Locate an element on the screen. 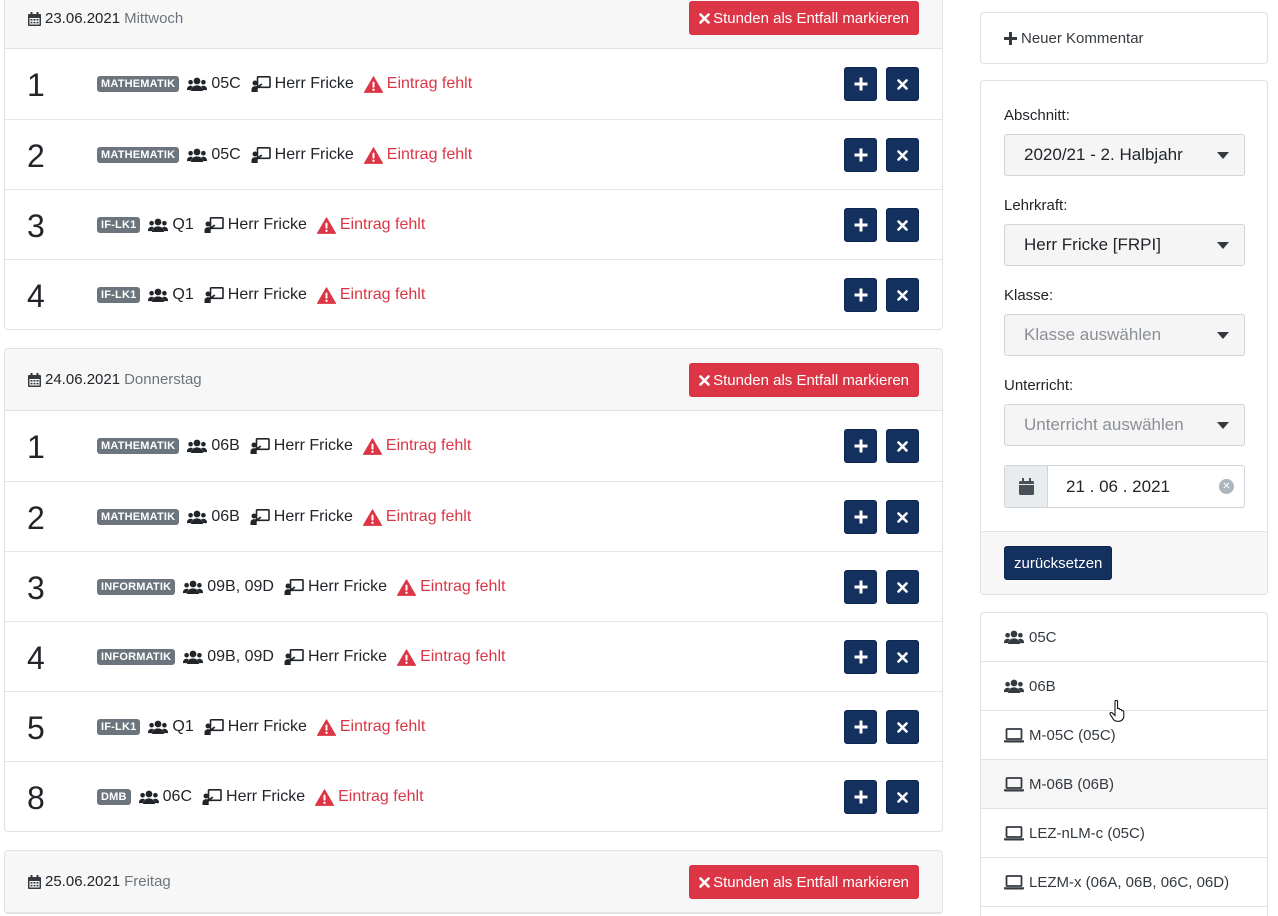  reset-button: zurücksetzen is located at coordinates (1058, 563).